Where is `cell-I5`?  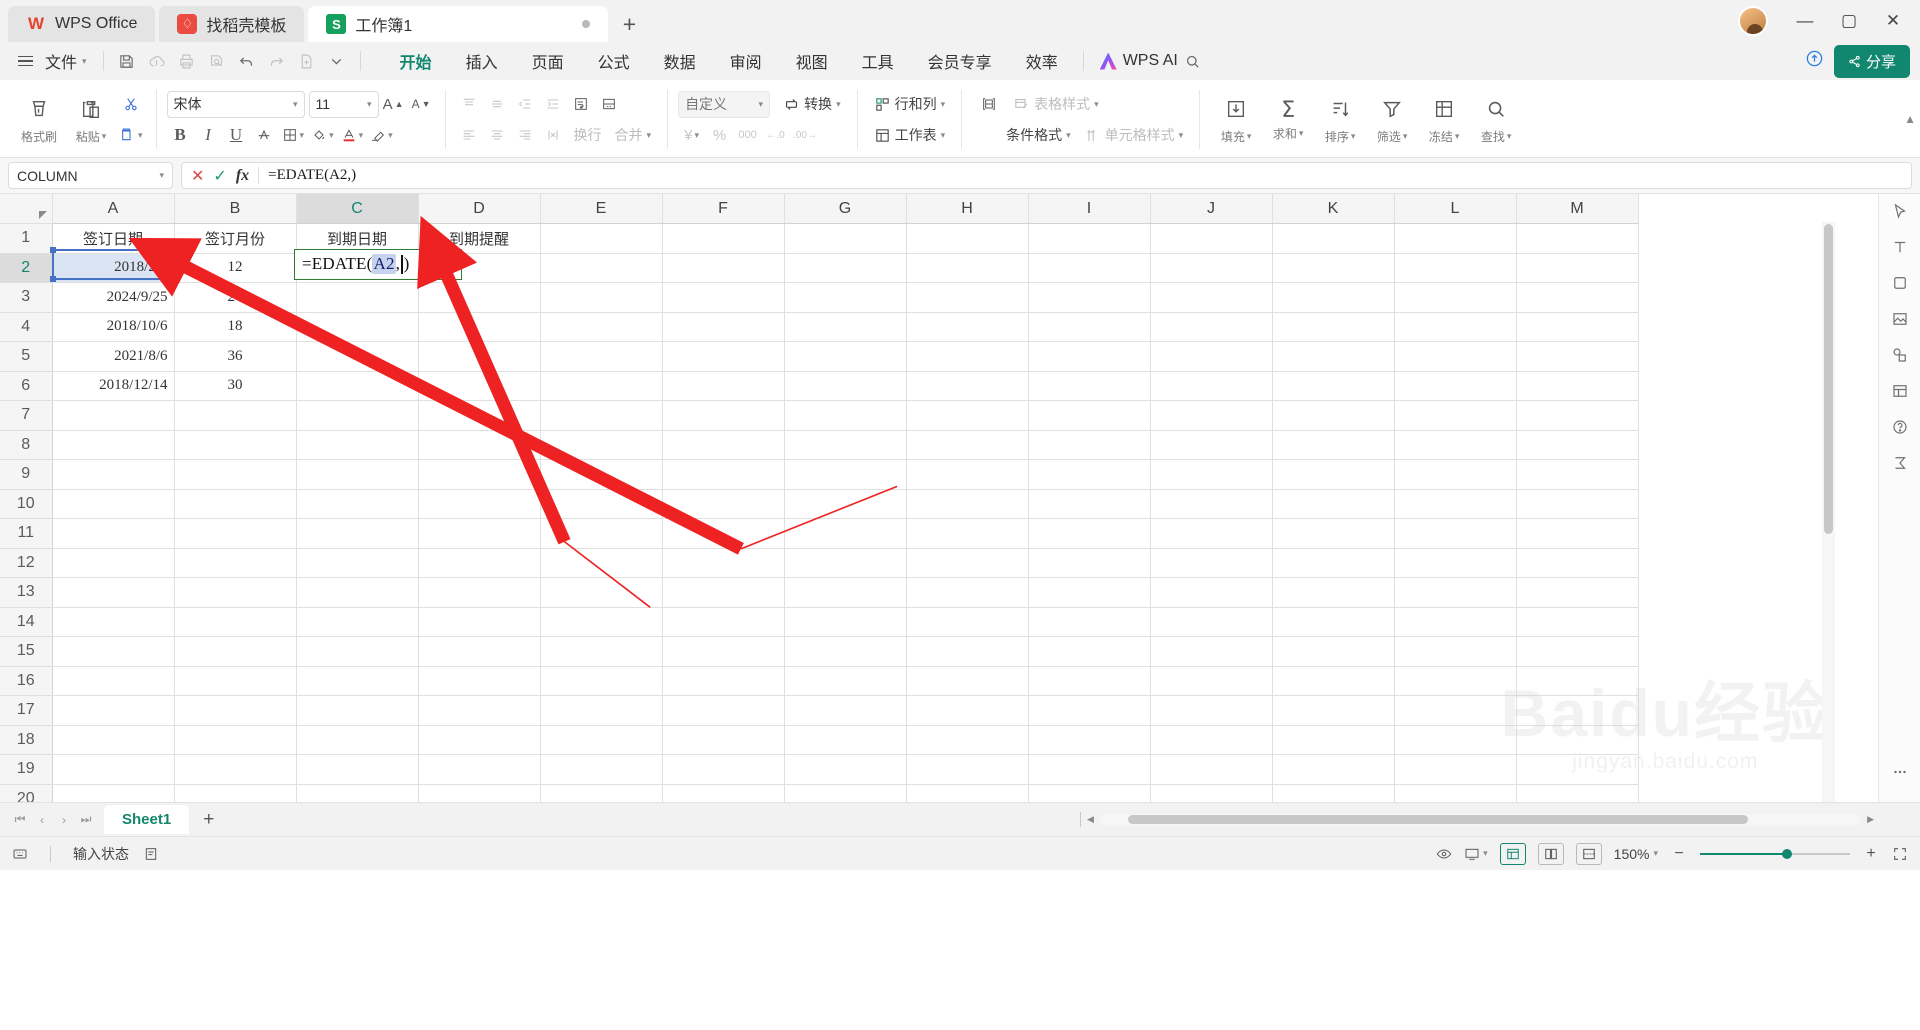 cell-I5 is located at coordinates (1089, 356).